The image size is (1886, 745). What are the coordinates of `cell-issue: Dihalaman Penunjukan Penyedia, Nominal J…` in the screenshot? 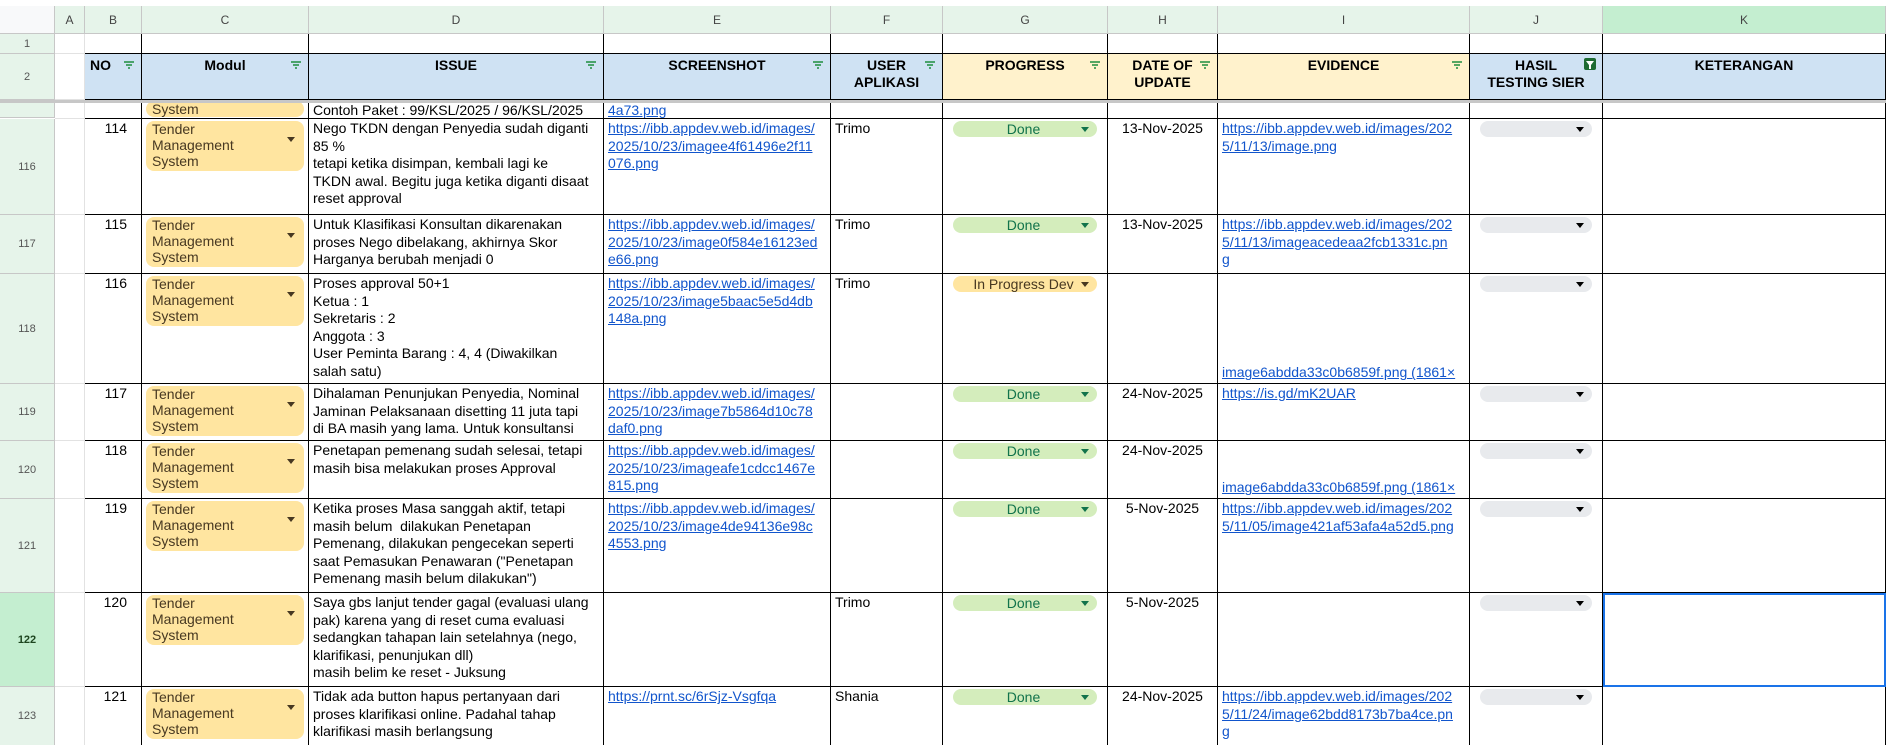 It's located at (456, 412).